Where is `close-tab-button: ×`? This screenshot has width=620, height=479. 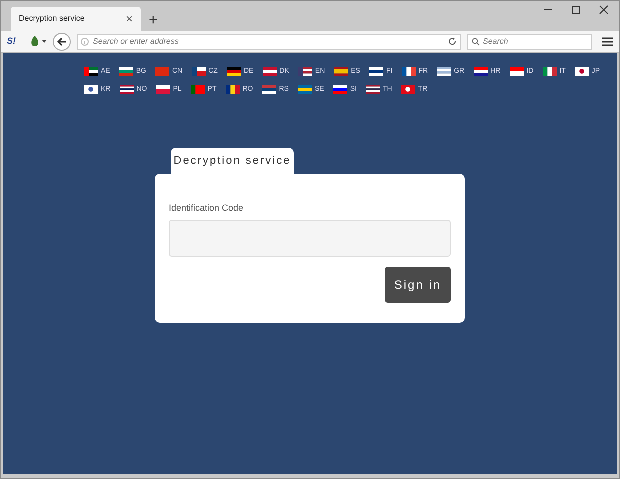 close-tab-button: × is located at coordinates (129, 19).